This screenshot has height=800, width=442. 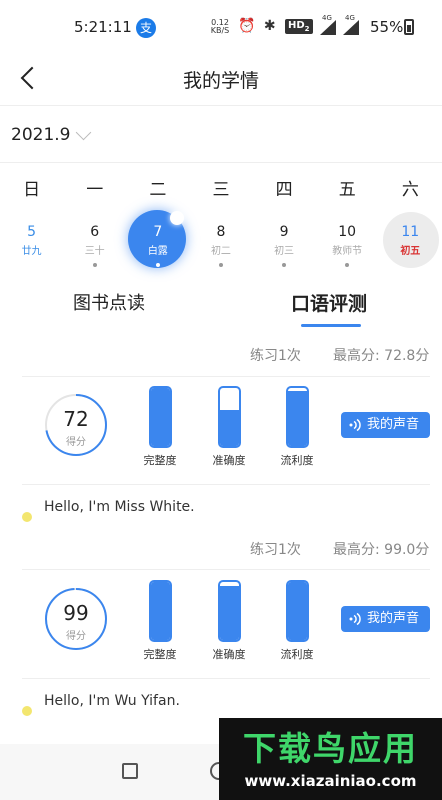 What do you see at coordinates (158, 190) in the screenshot?
I see `weekday-label: 二` at bounding box center [158, 190].